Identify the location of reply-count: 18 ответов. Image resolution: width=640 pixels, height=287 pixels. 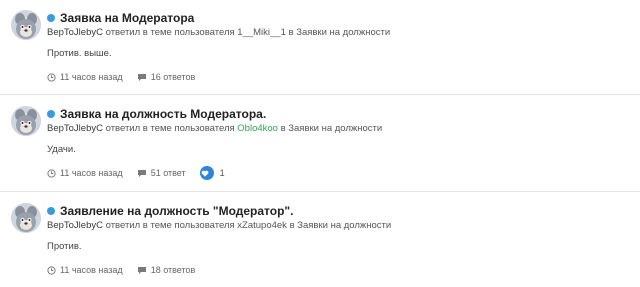
(173, 270).